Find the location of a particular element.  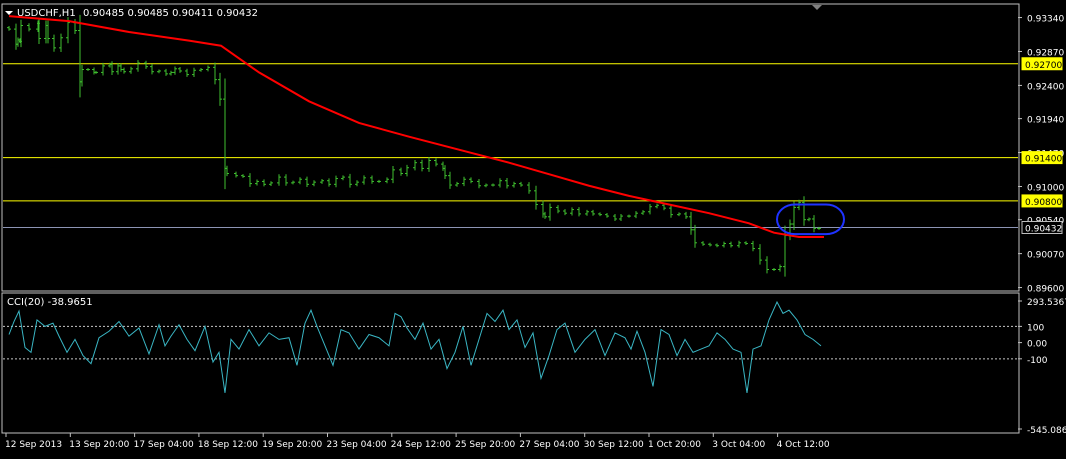

price-tick-label: 0.91000 is located at coordinates (1045, 188).